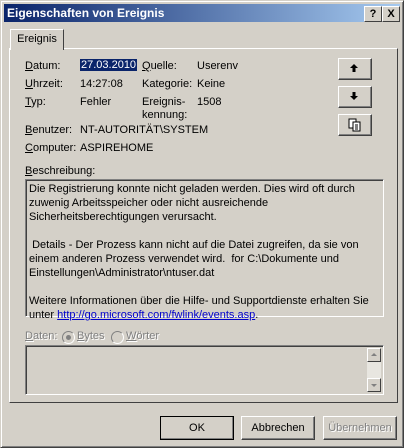  What do you see at coordinates (35, 102) in the screenshot?
I see `typ-label: Typ:` at bounding box center [35, 102].